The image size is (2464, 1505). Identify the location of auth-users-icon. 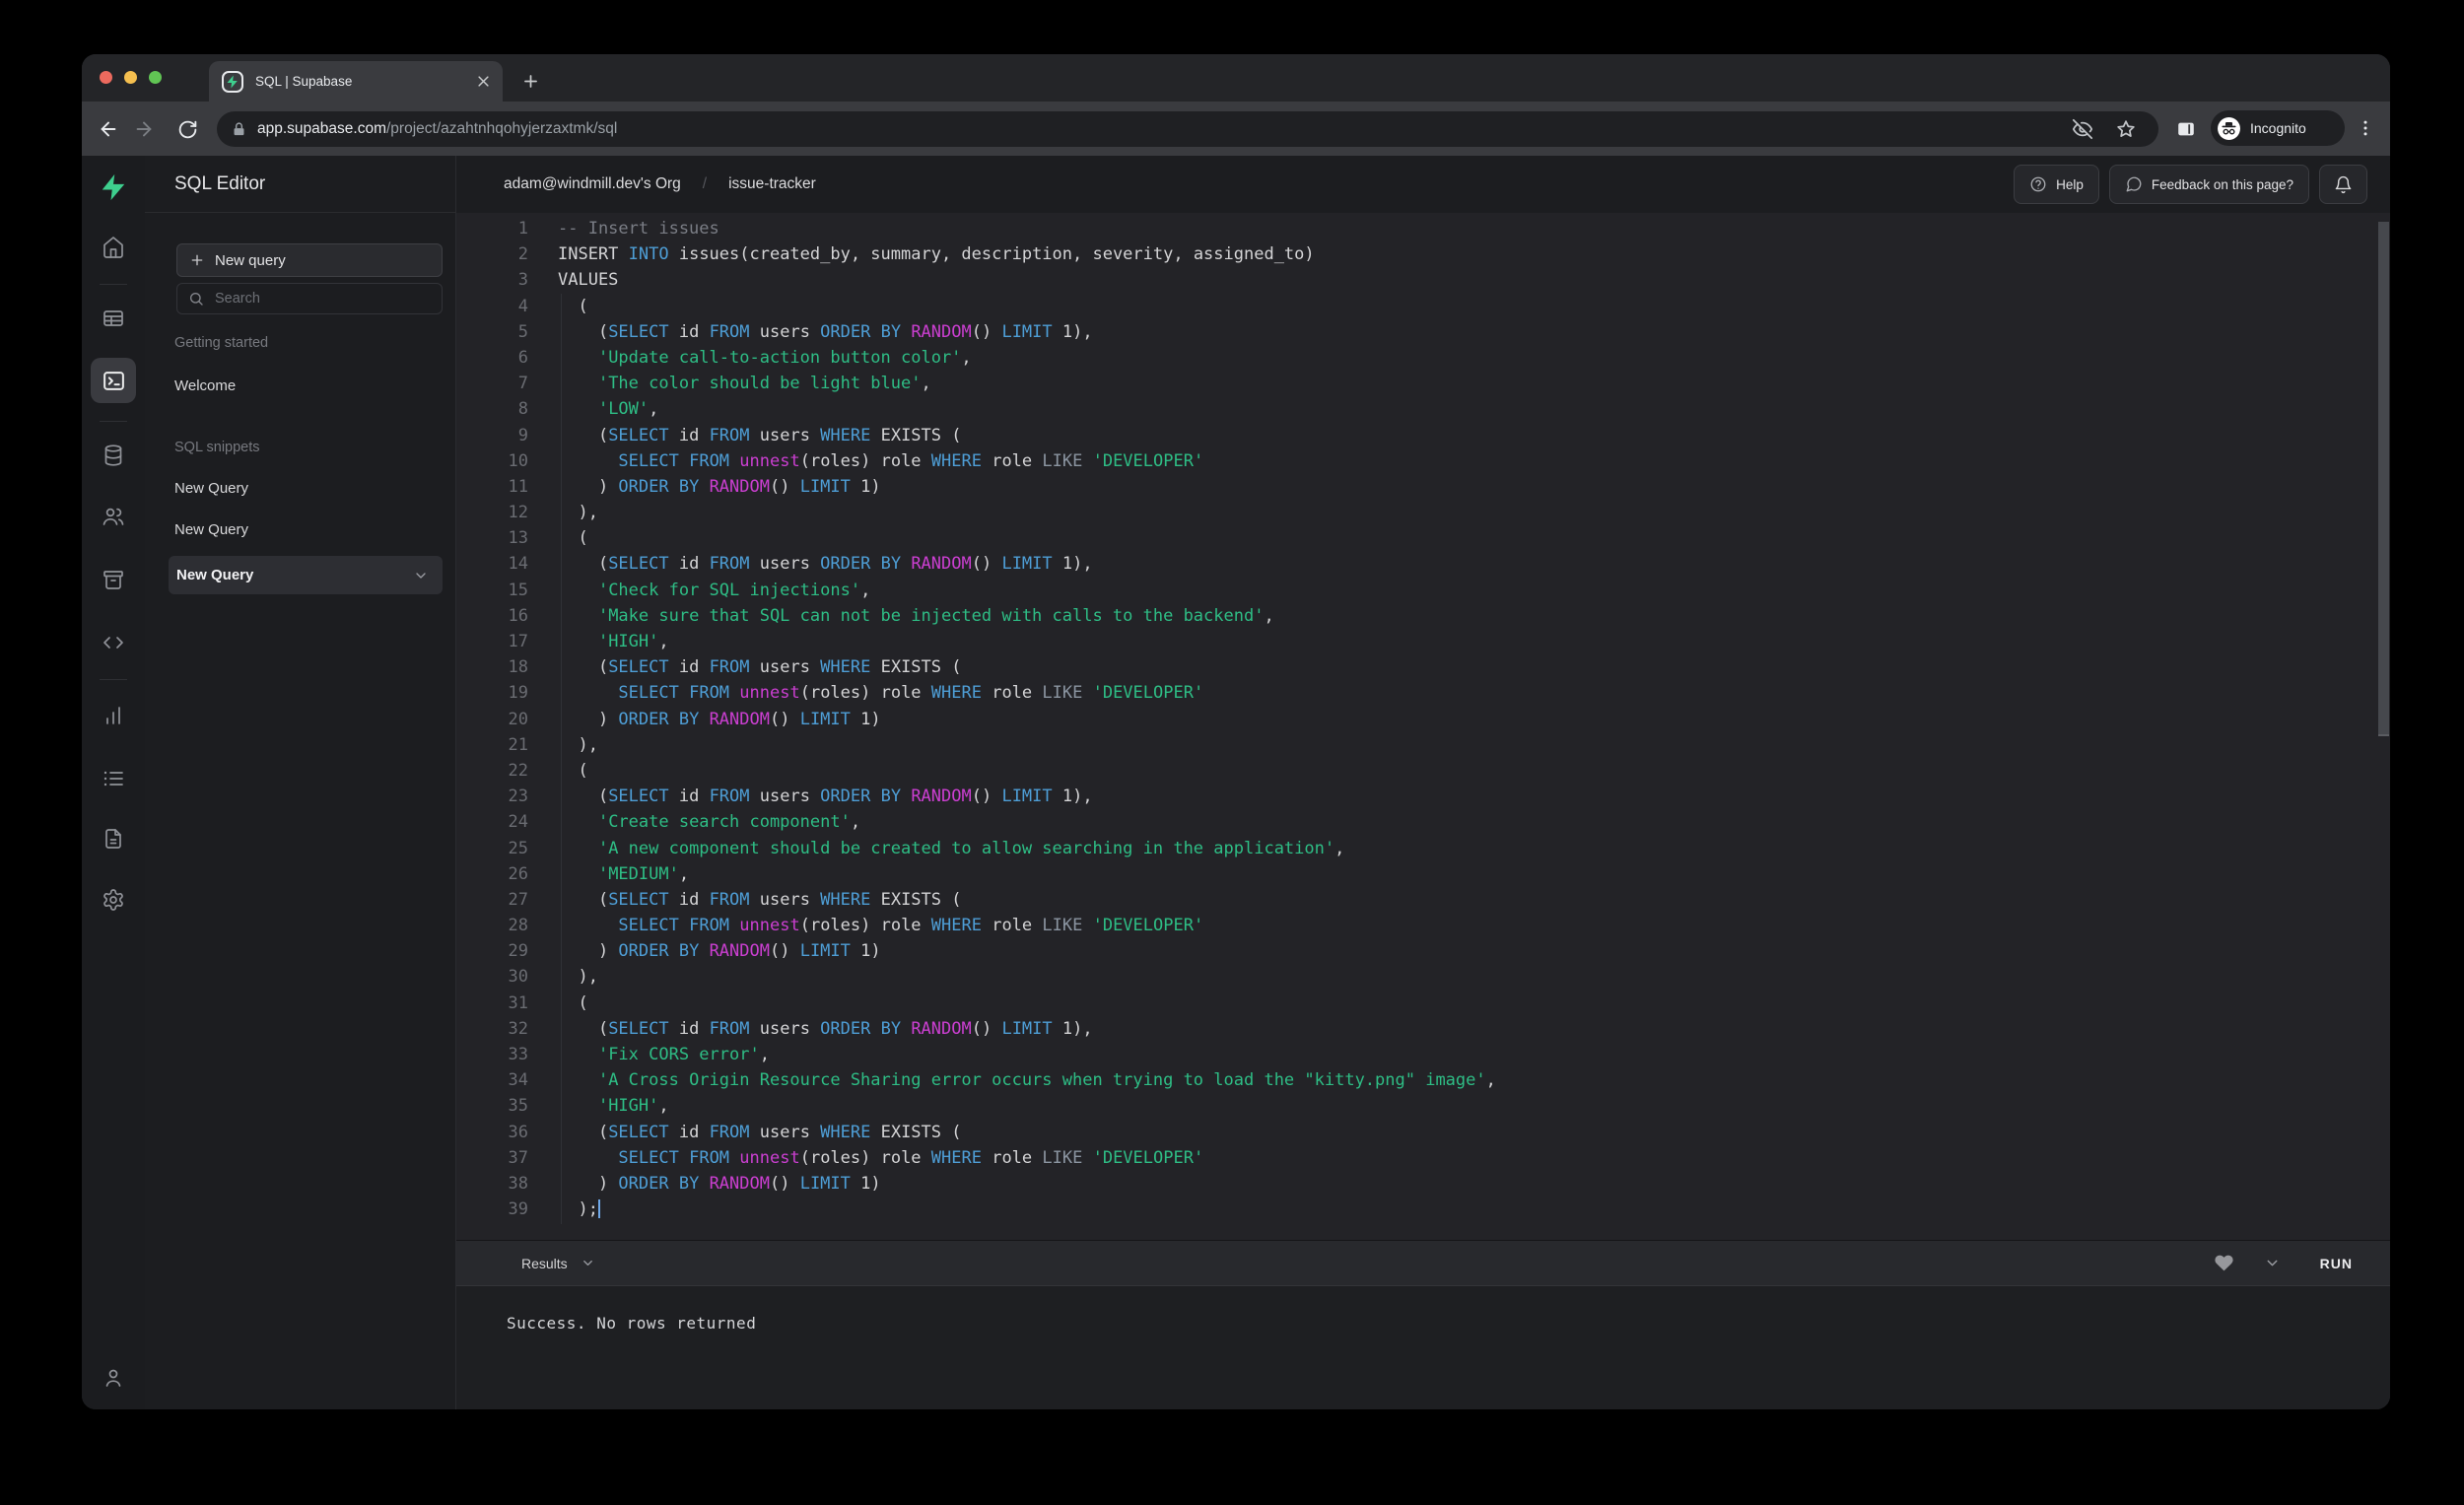
(113, 516).